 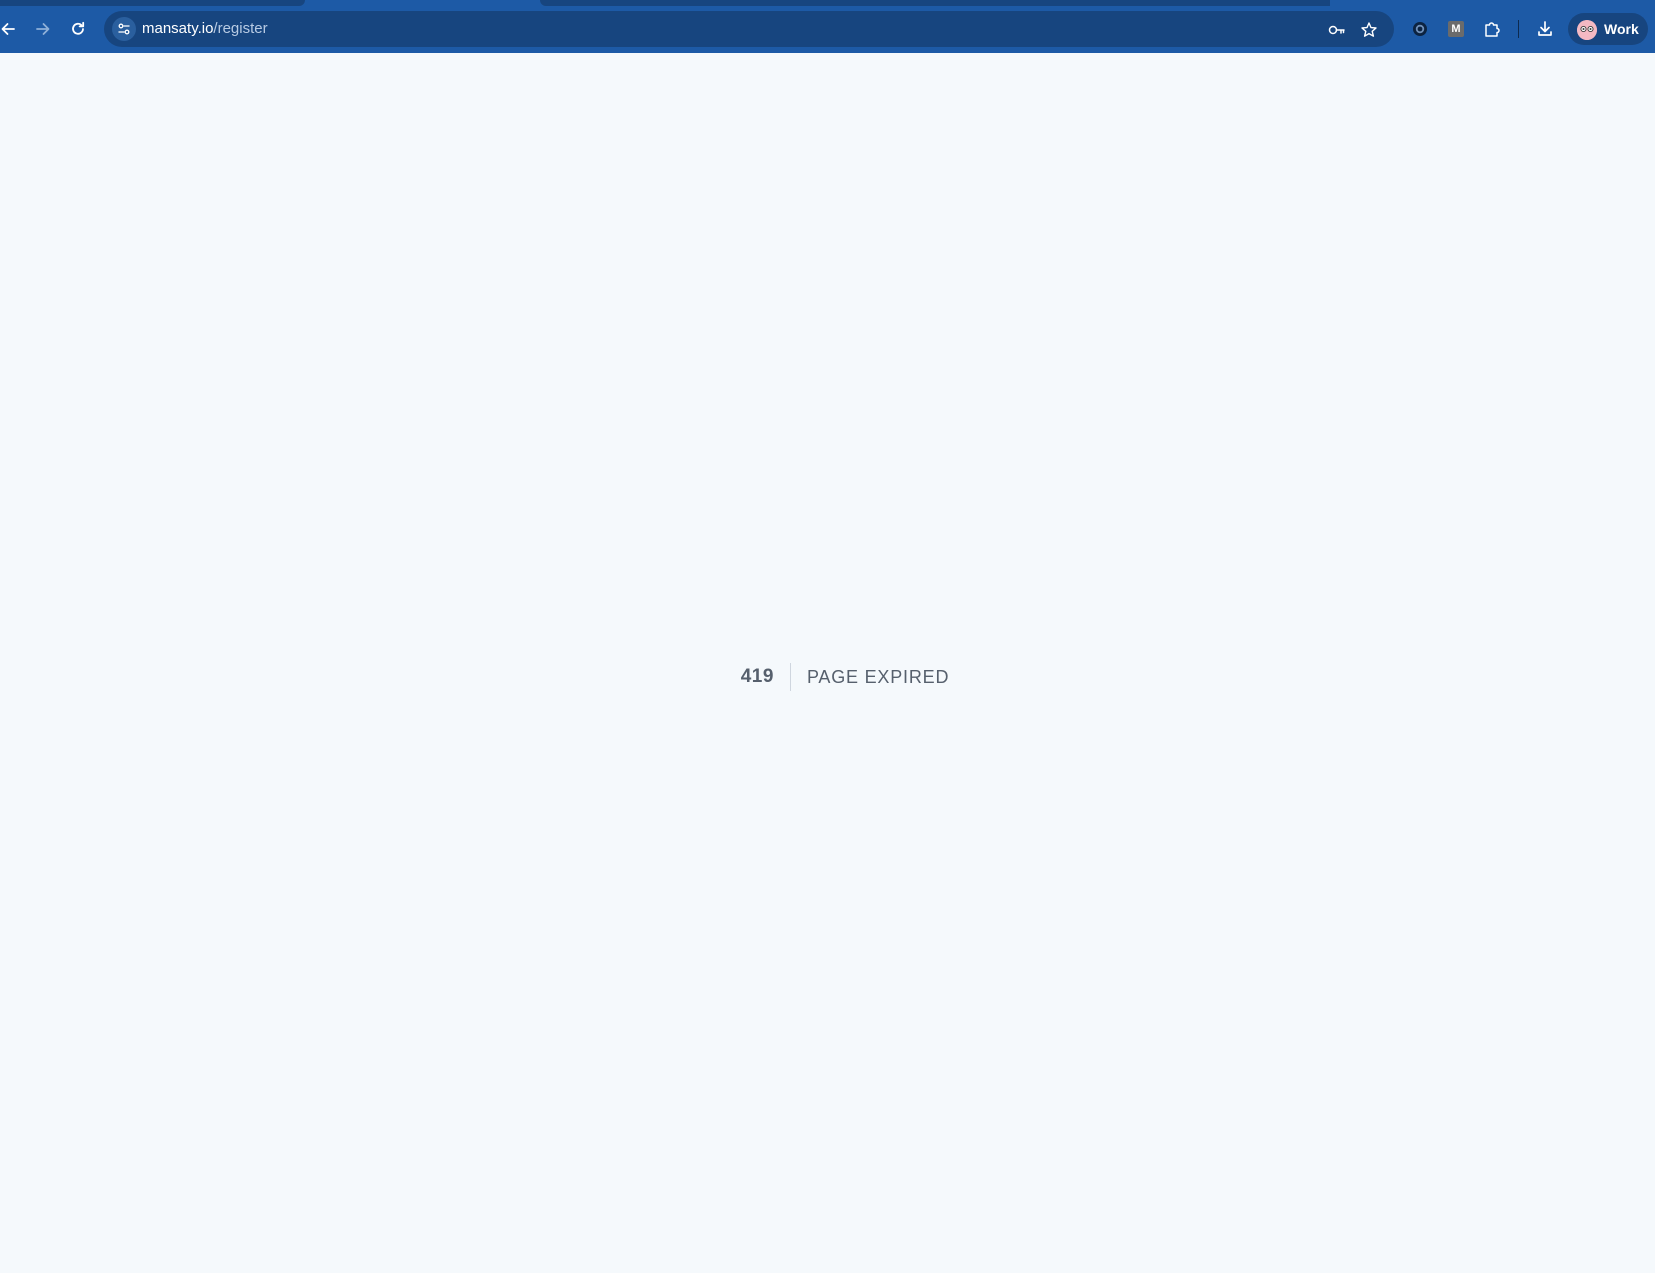 I want to click on password-key-button, so click(x=1337, y=30).